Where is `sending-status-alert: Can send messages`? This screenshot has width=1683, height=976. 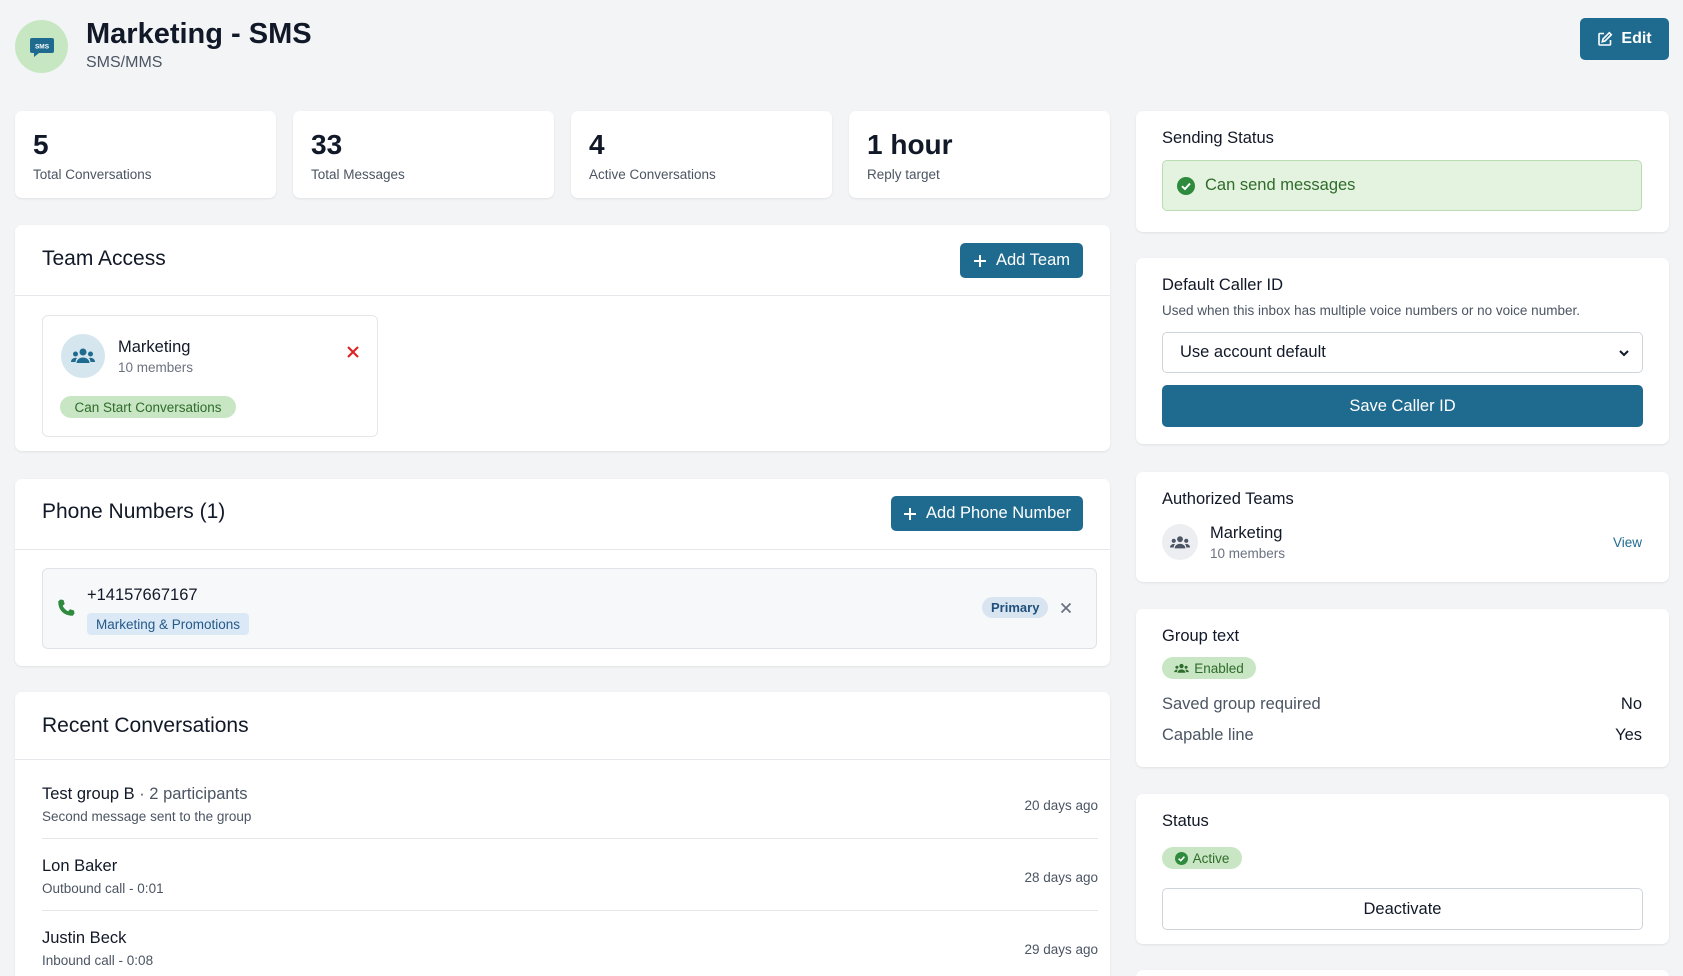
sending-status-alert: Can send messages is located at coordinates (1402, 185).